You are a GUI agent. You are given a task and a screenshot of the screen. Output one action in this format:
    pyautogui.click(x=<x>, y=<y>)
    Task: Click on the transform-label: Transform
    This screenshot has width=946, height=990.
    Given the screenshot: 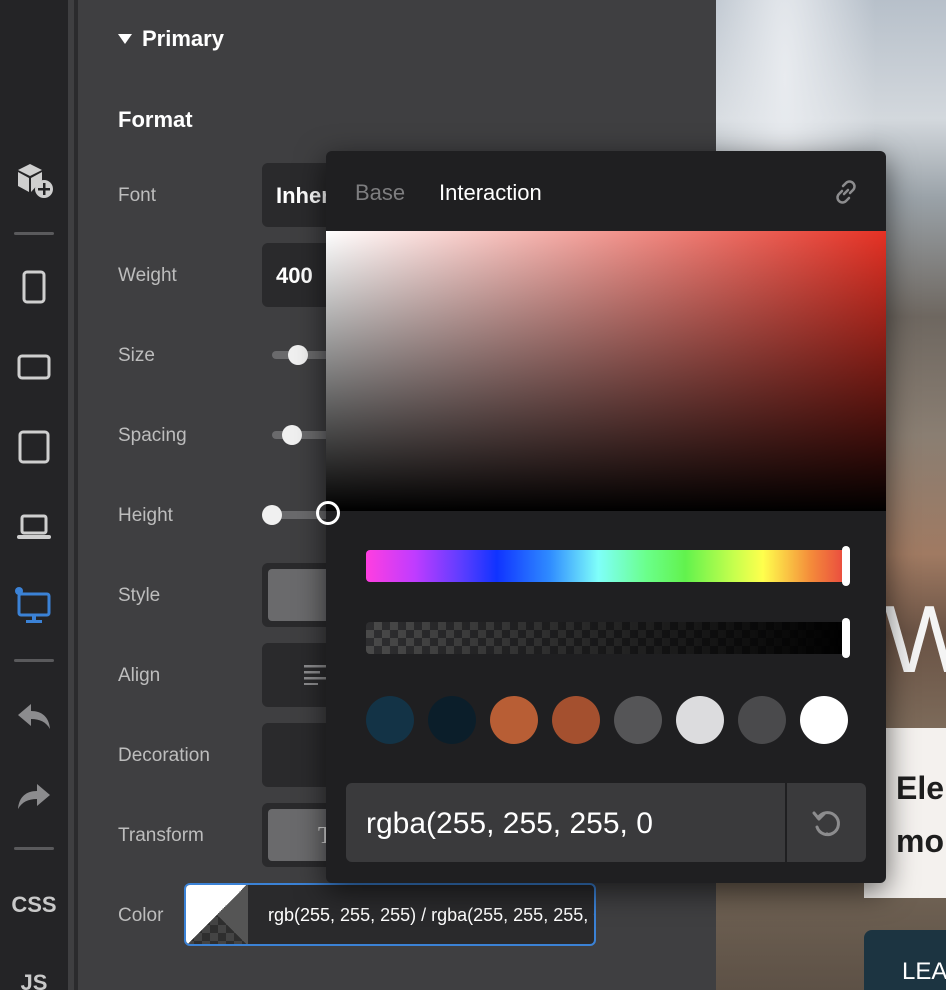 What is the action you would take?
    pyautogui.click(x=161, y=835)
    